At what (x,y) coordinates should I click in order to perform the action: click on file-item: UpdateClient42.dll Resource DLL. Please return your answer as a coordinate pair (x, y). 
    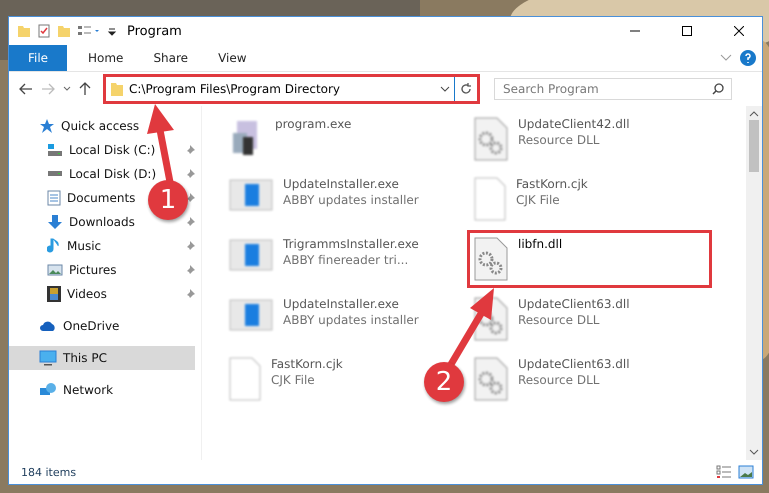
    Looking at the image, I should click on (552, 139).